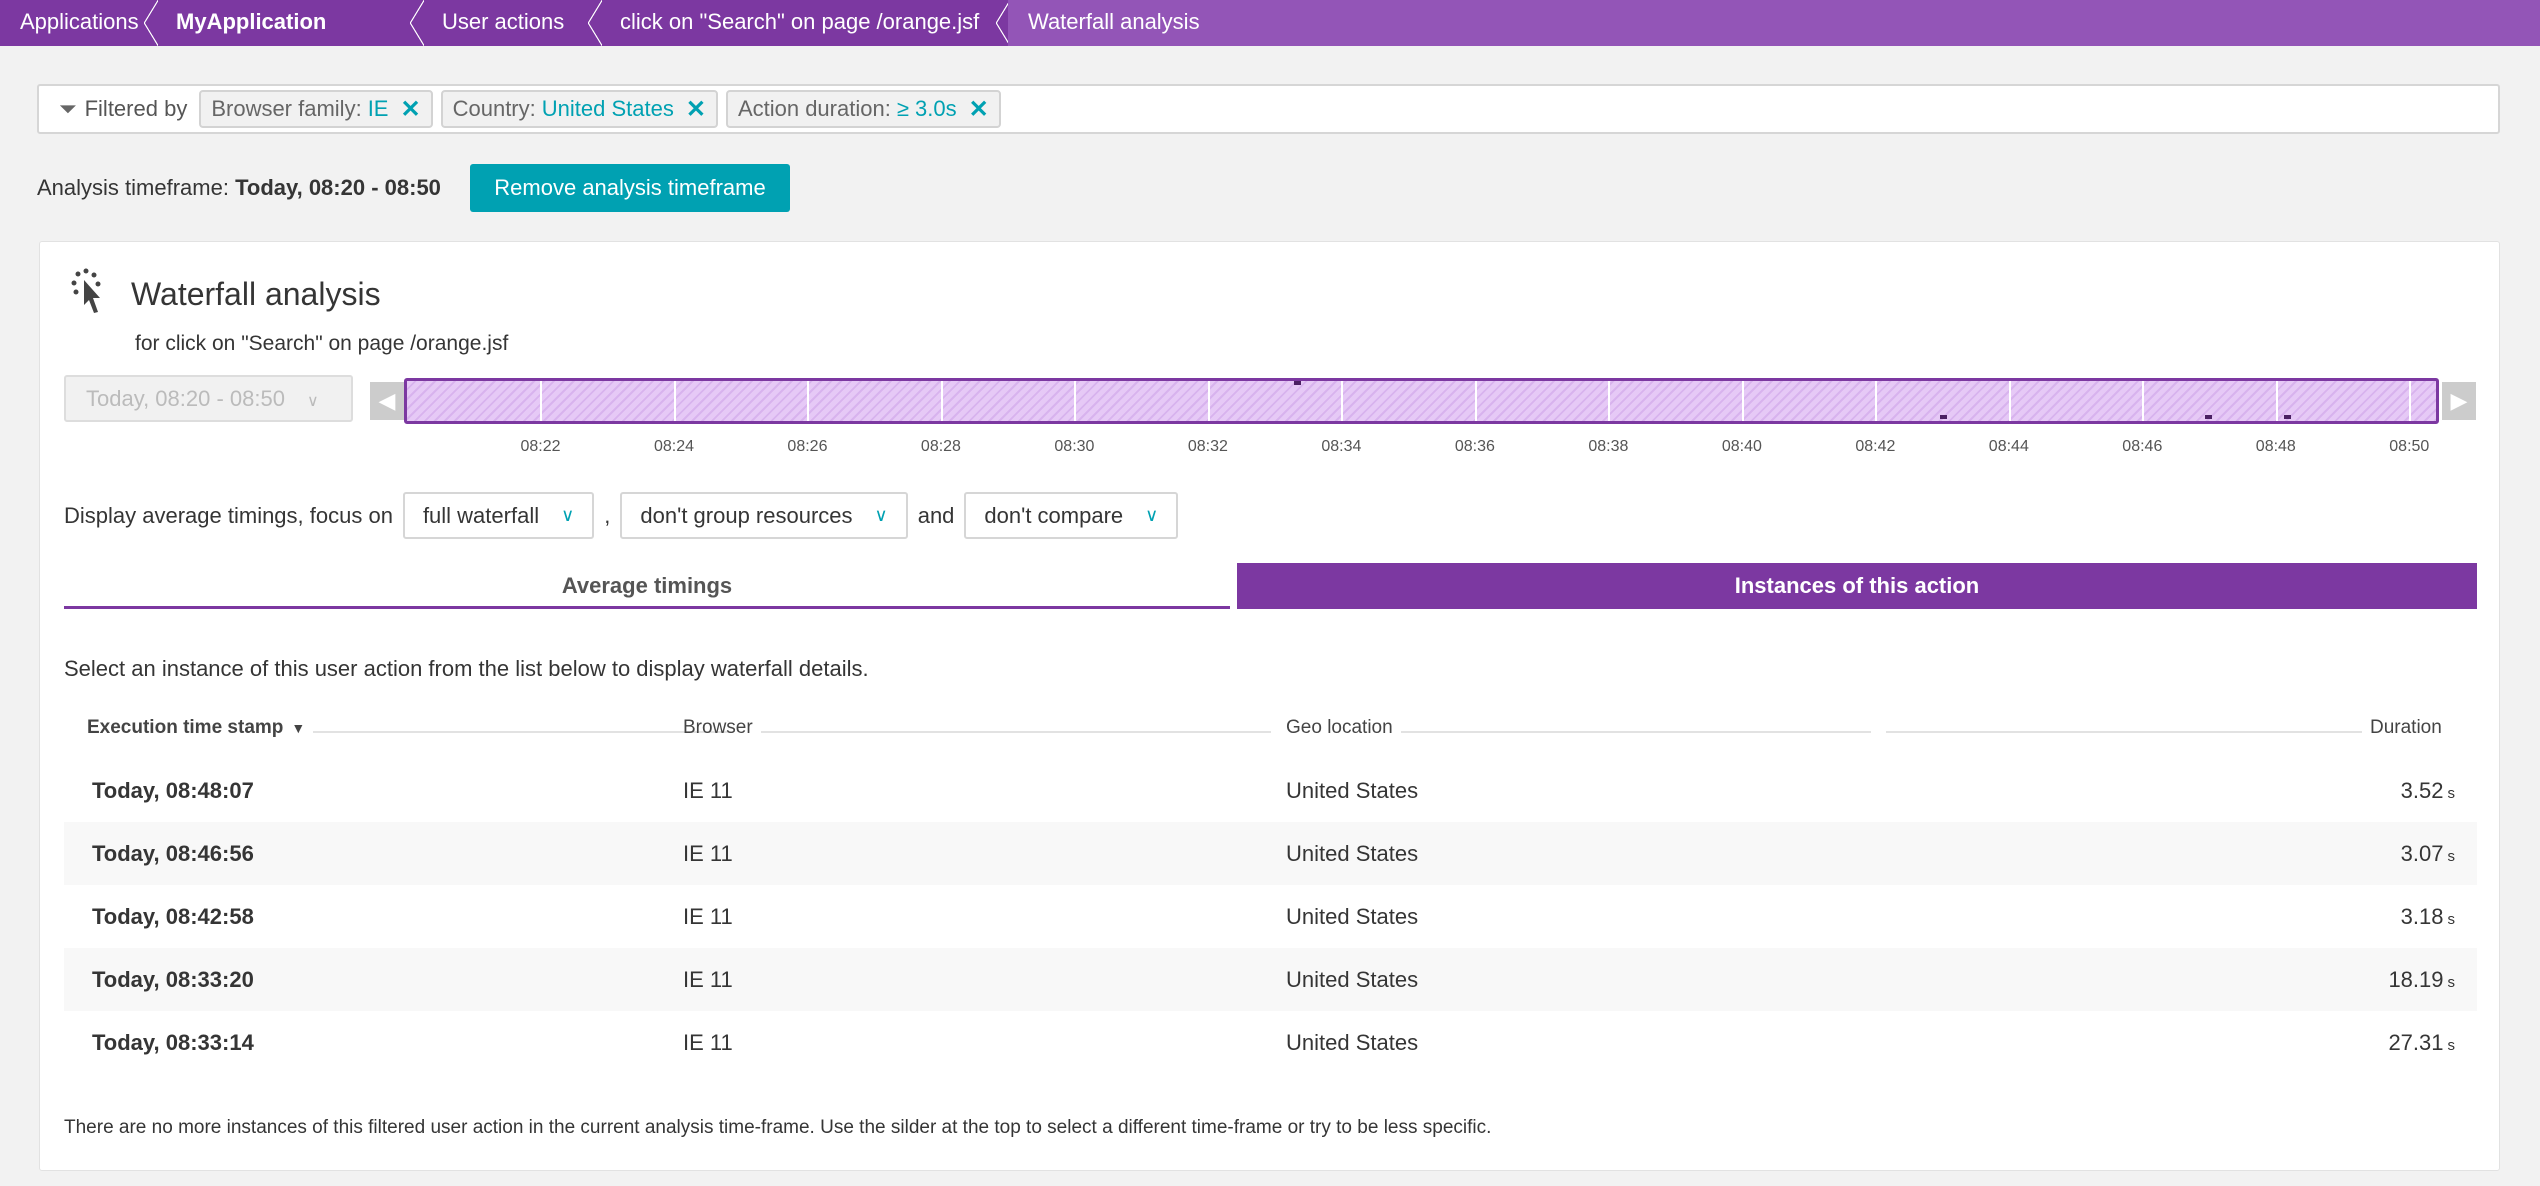 The width and height of the screenshot is (2540, 1186). What do you see at coordinates (378, 108) in the screenshot?
I see `chip-value: IE` at bounding box center [378, 108].